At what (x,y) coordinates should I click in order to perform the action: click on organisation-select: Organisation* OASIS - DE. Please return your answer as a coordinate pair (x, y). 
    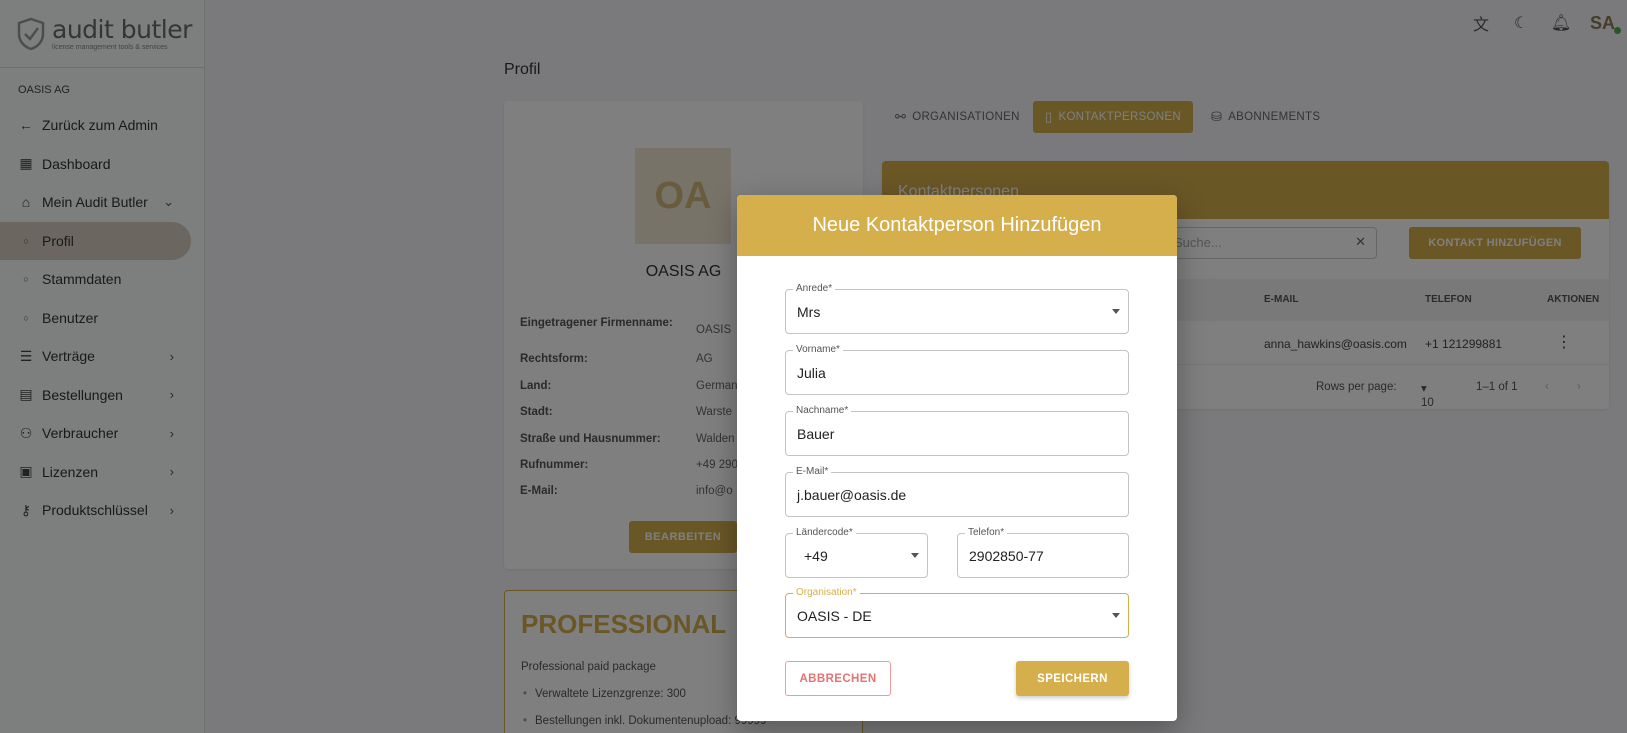
    Looking at the image, I should click on (957, 612).